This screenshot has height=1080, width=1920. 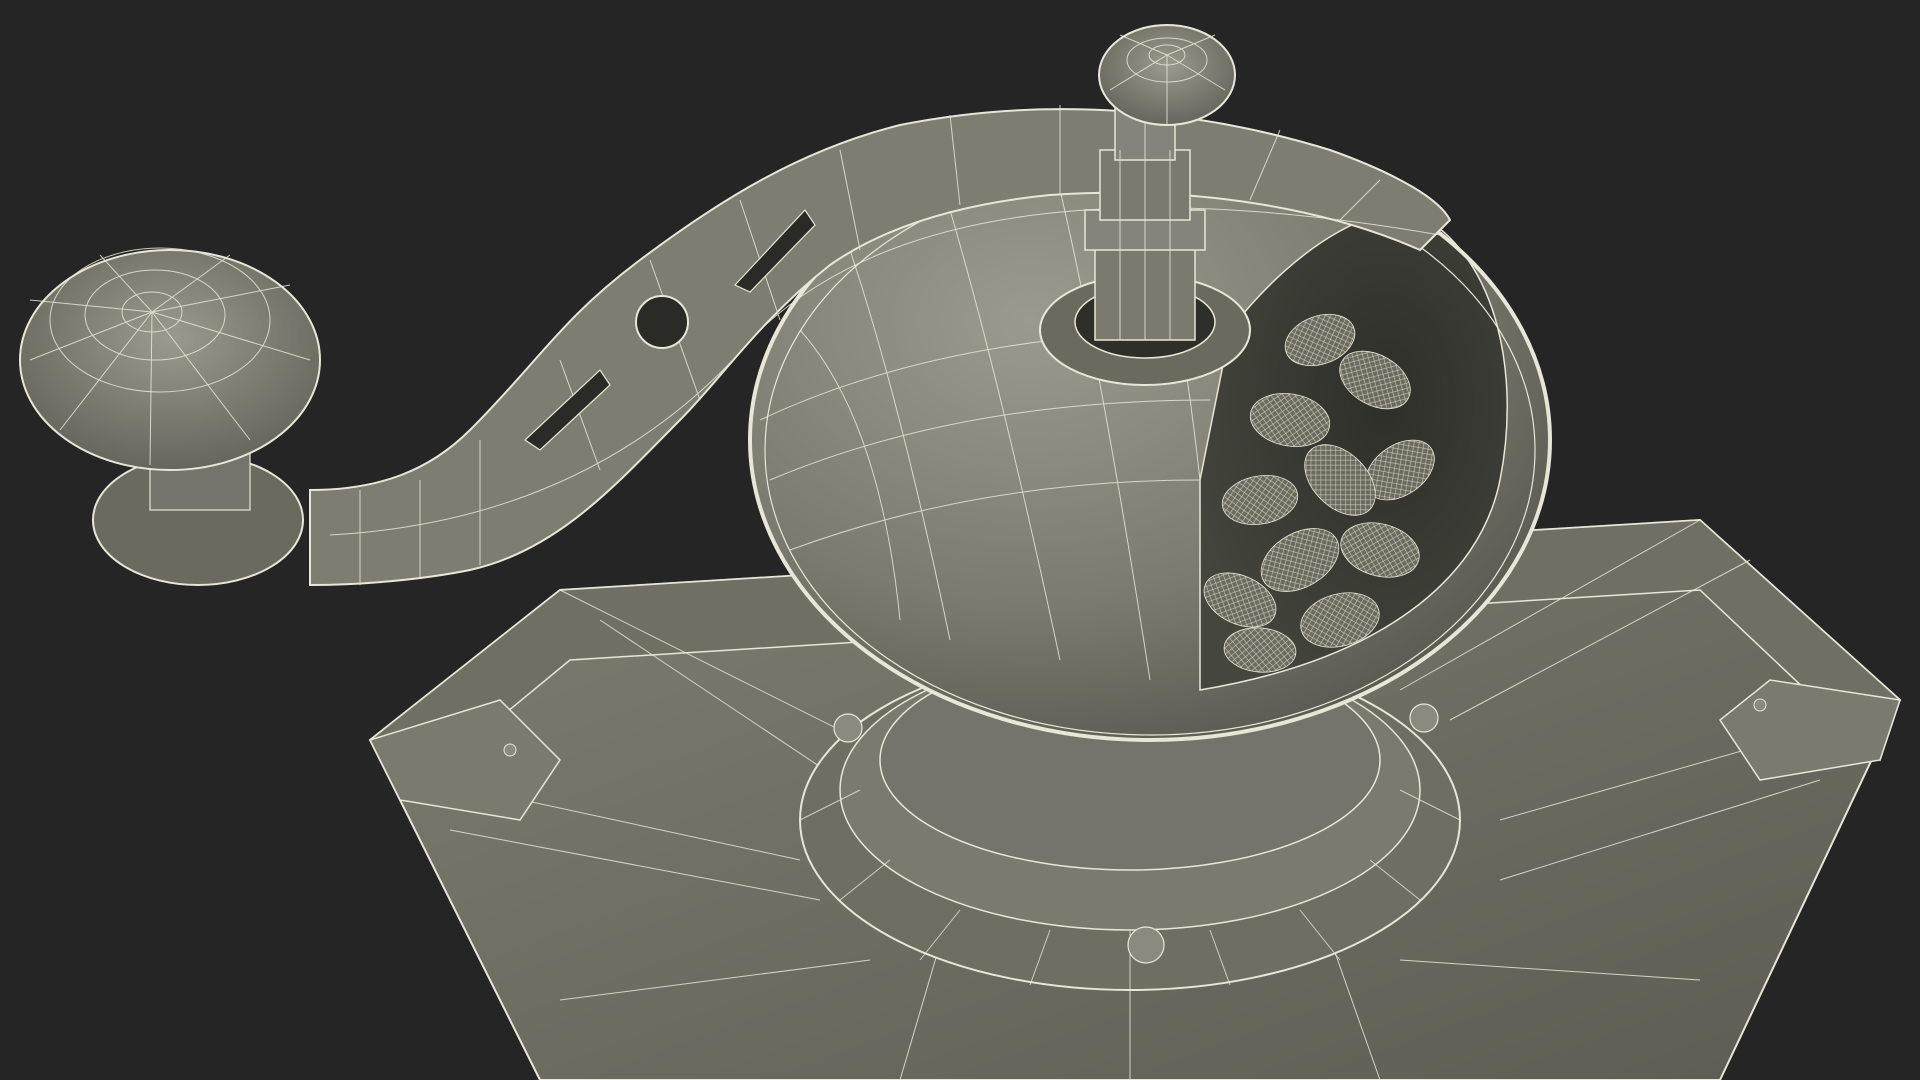 What do you see at coordinates (170, 416) in the screenshot?
I see `crank-knob` at bounding box center [170, 416].